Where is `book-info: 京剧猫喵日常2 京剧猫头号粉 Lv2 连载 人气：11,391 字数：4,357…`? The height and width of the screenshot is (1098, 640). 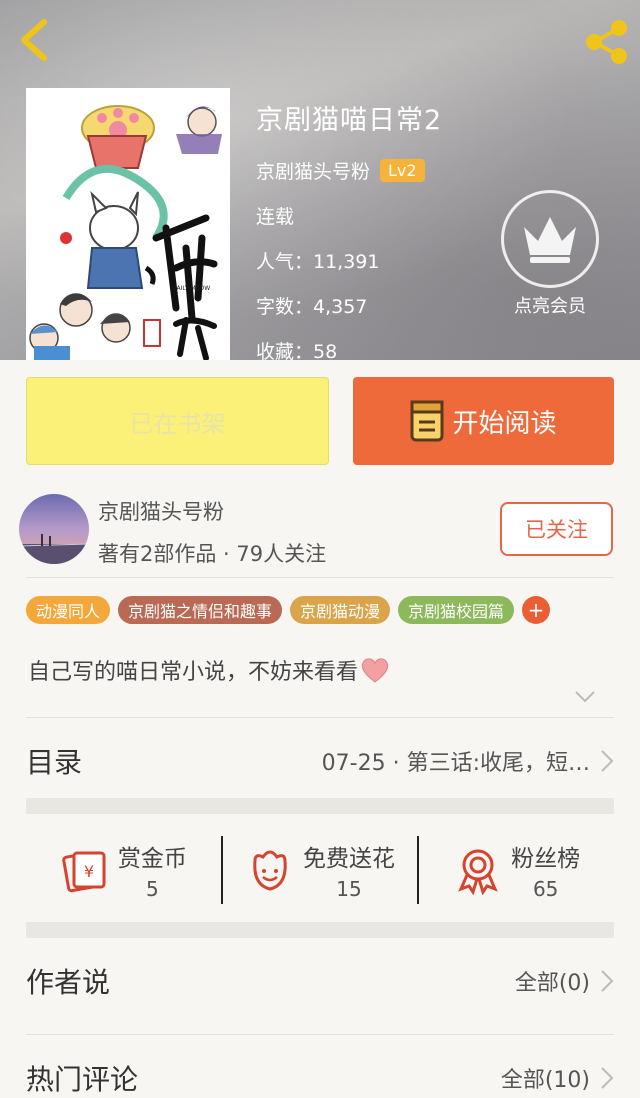
book-info: 京剧猫喵日常2 京剧猫头号粉 Lv2 连载 人气：11,391 字数：4,357… is located at coordinates (349, 229).